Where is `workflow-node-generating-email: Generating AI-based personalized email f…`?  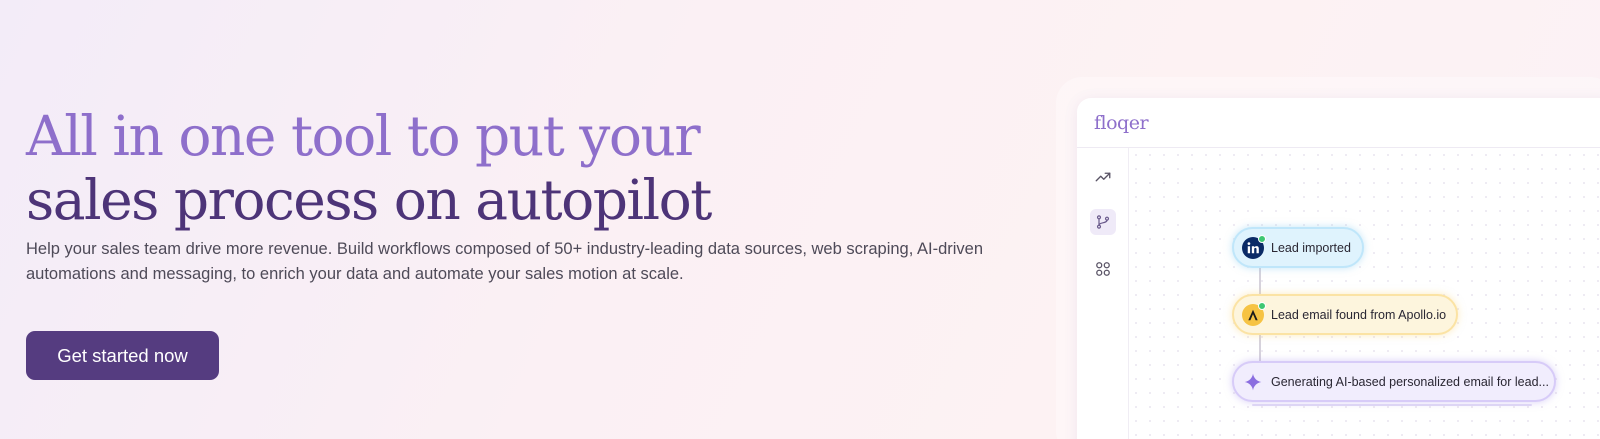 workflow-node-generating-email: Generating AI-based personalized email f… is located at coordinates (1394, 381).